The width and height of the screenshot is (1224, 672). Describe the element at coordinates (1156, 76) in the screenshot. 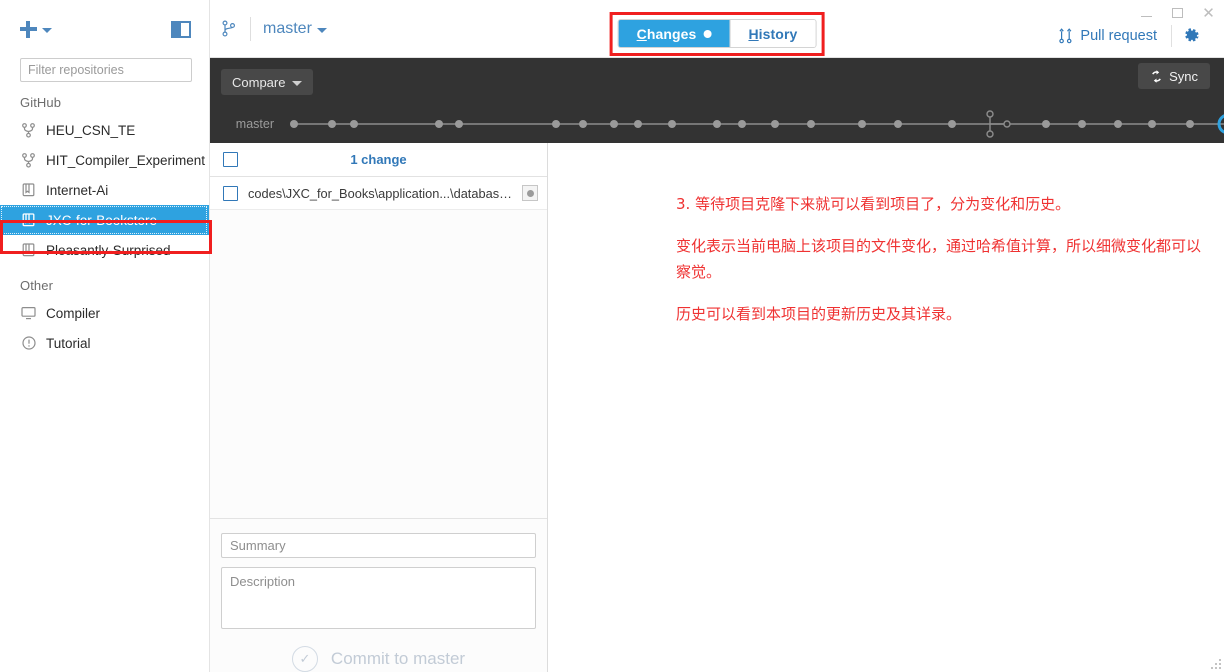

I see `sync-icon` at that location.